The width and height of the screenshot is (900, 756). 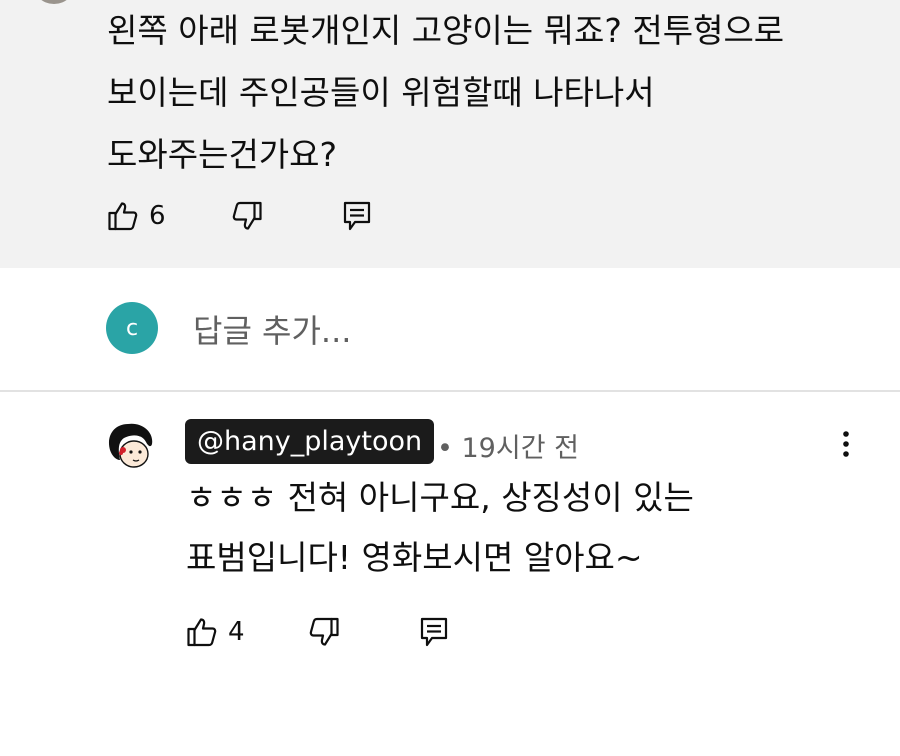 What do you see at coordinates (54, 2) in the screenshot?
I see `commenter-avatar` at bounding box center [54, 2].